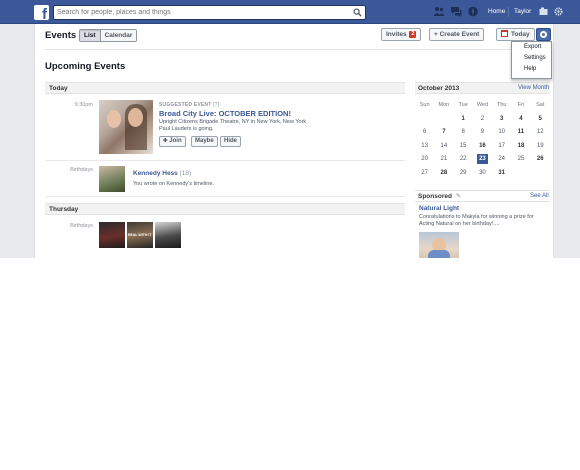 This screenshot has height=470, width=580. What do you see at coordinates (443, 147) in the screenshot?
I see `calendar-day: 14` at bounding box center [443, 147].